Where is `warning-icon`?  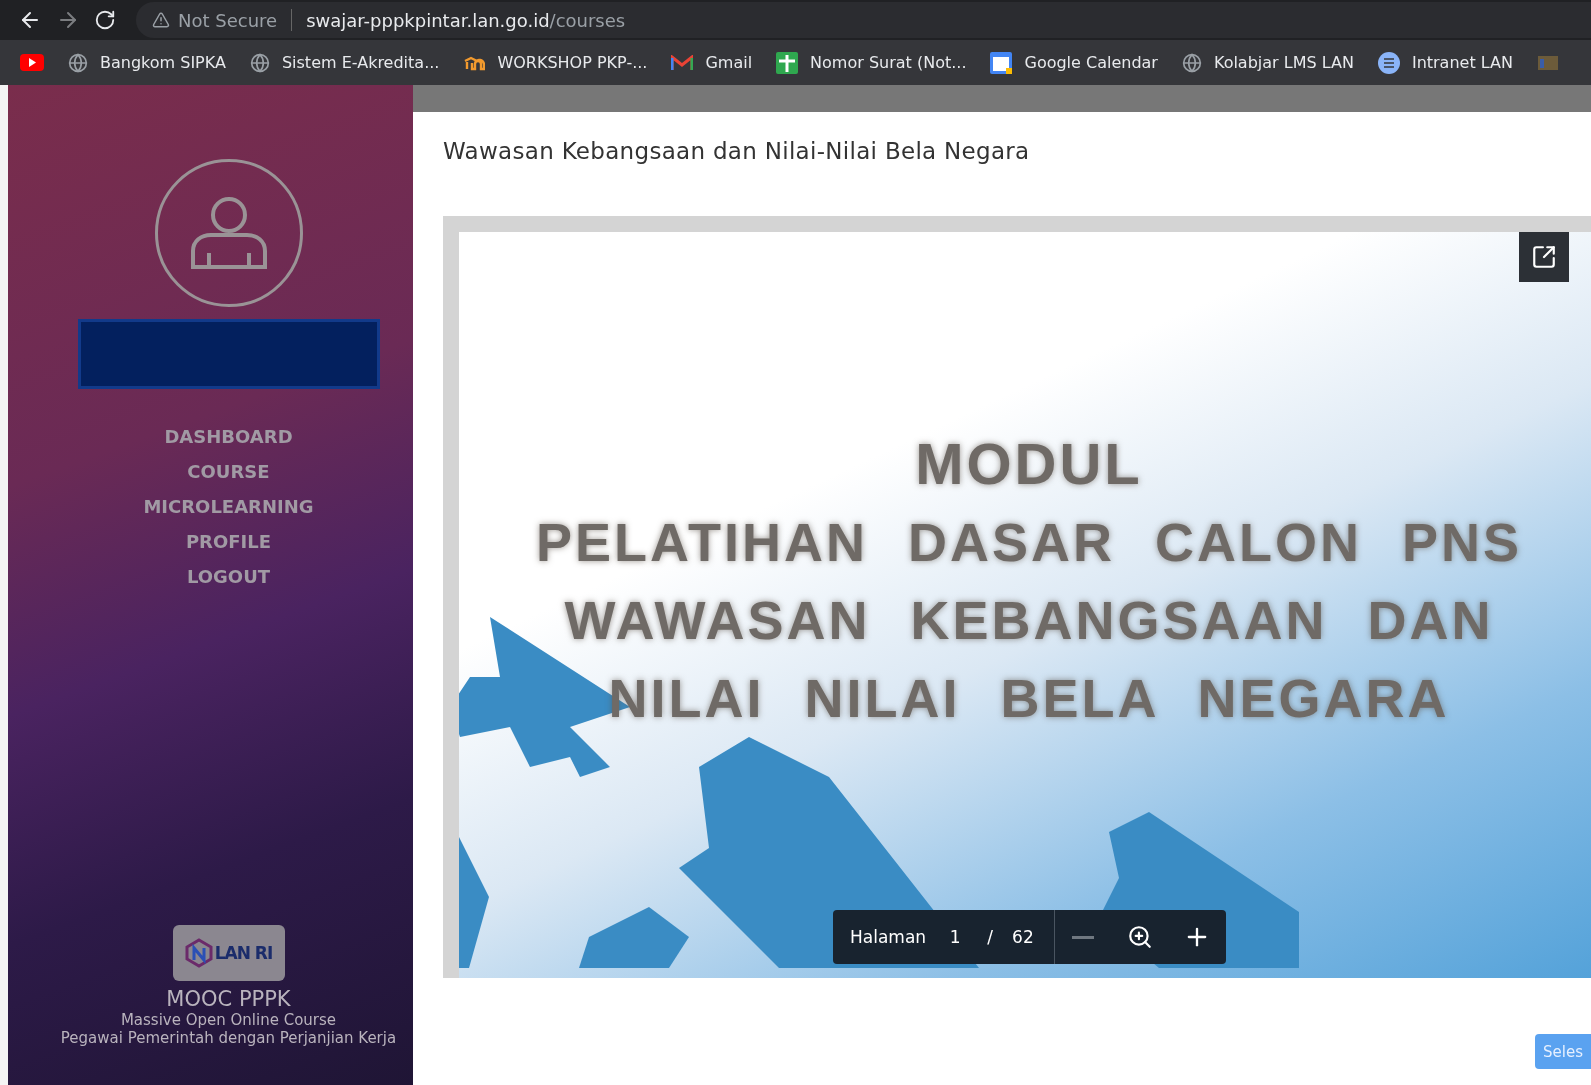 warning-icon is located at coordinates (161, 20).